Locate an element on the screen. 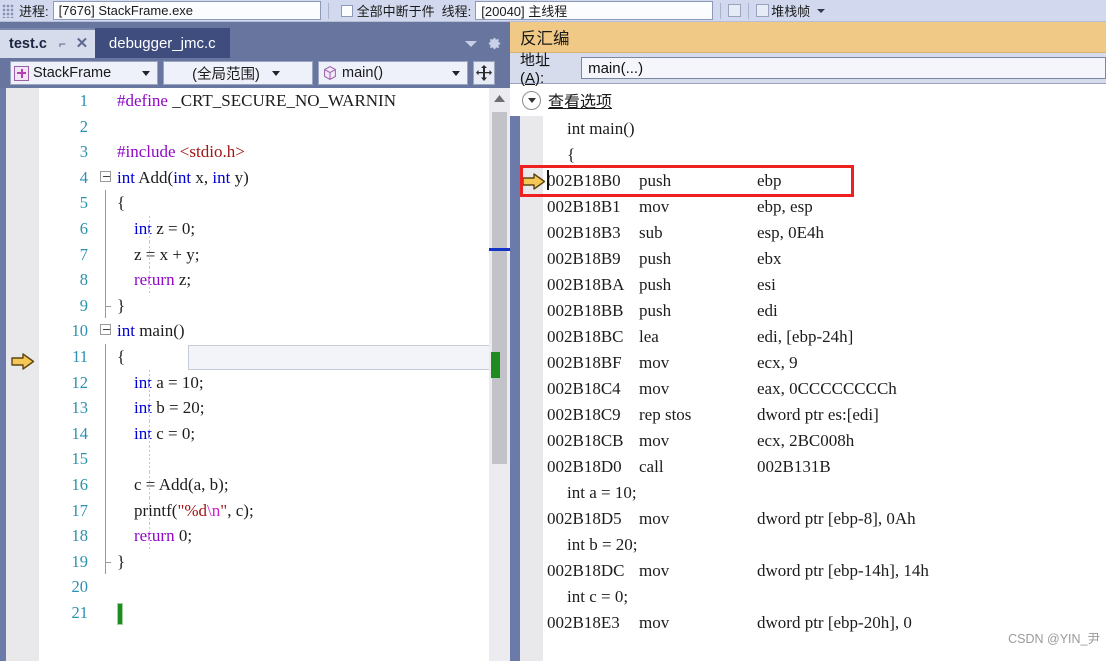 The image size is (1106, 661). code-line: 18 return 0; is located at coordinates (271, 536).